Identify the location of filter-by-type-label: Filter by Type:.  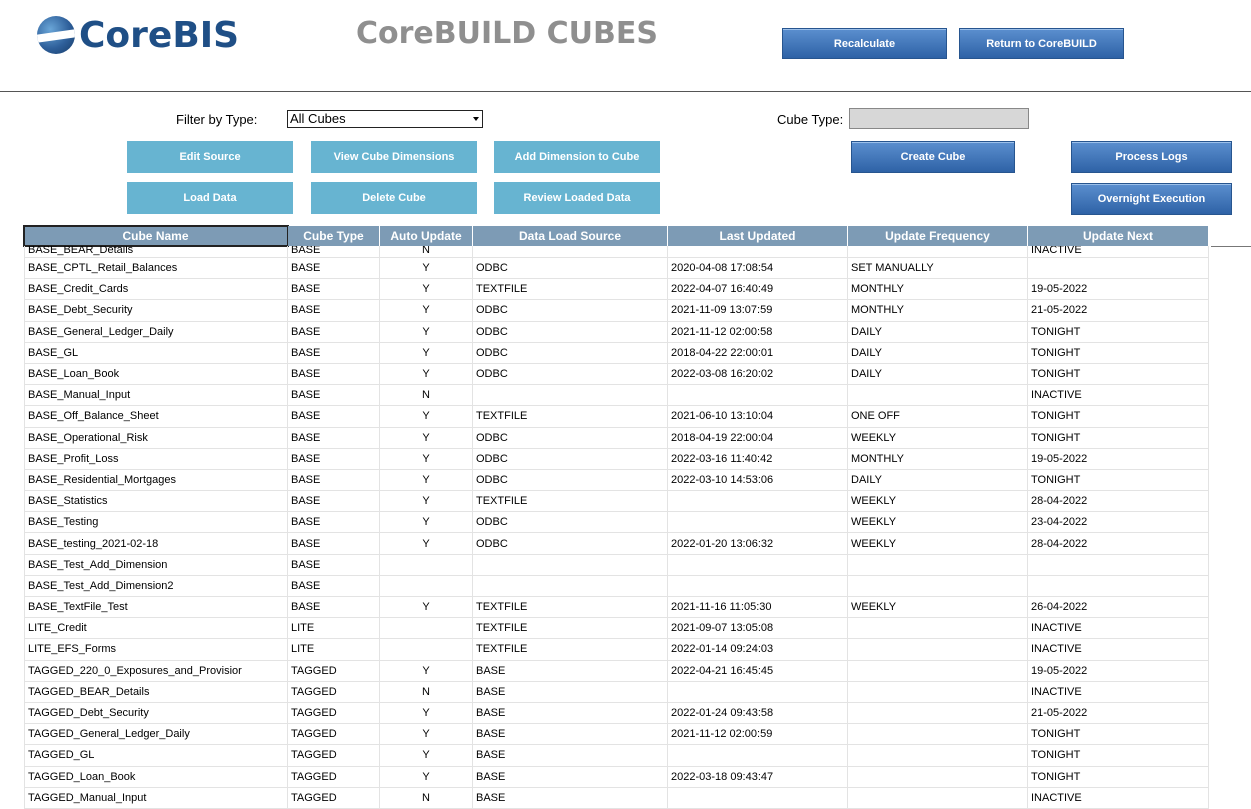
(217, 119).